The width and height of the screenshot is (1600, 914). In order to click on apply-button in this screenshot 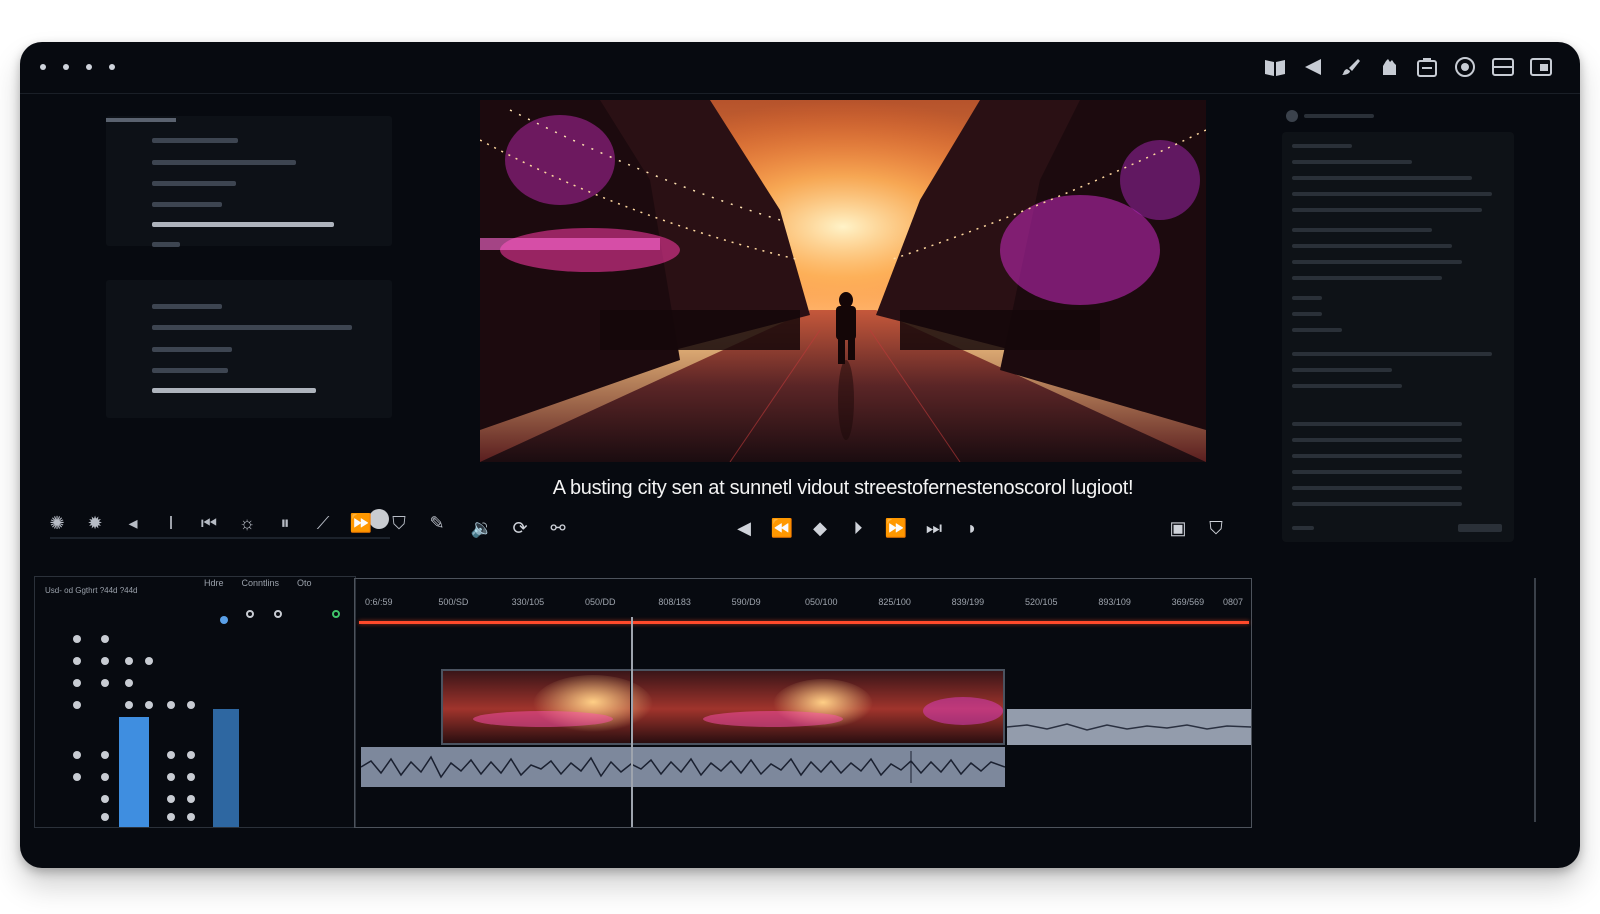, I will do `click(1480, 528)`.